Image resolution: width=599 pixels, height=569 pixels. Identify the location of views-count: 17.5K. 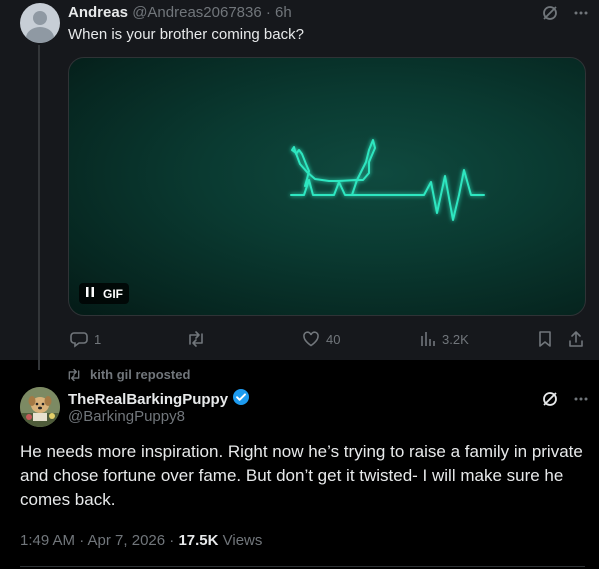
(198, 540).